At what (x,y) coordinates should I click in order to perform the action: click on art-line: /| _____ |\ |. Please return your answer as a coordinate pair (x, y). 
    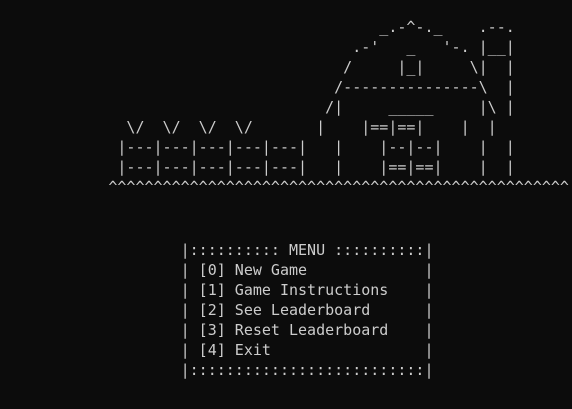
    Looking at the image, I should click on (257, 107).